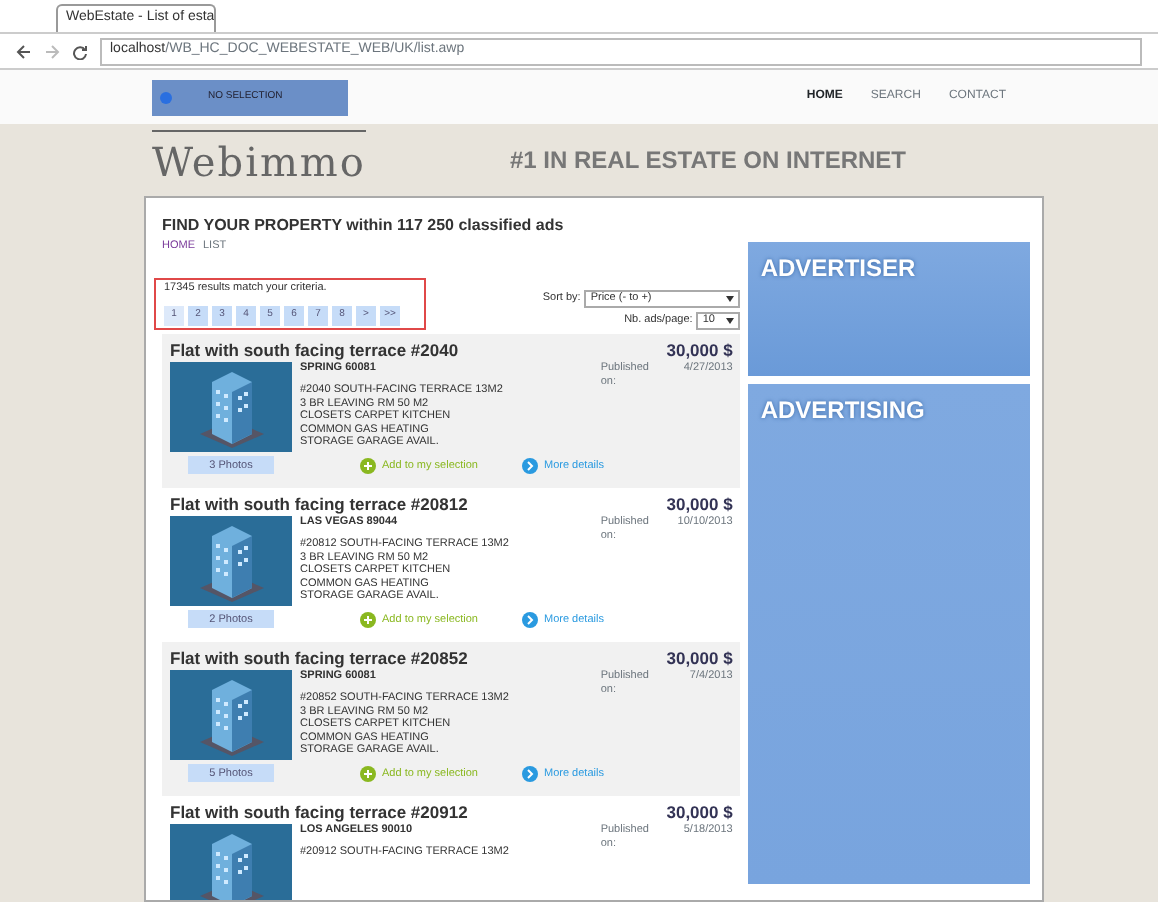  What do you see at coordinates (707, 161) in the screenshot?
I see `tagline: #1 IN REAL ESTATE ON INTERNET` at bounding box center [707, 161].